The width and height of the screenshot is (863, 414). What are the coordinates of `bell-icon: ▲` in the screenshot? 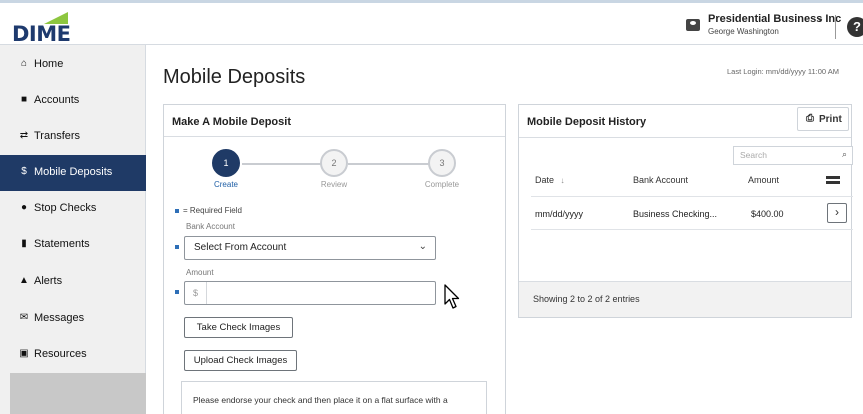 It's located at (24, 280).